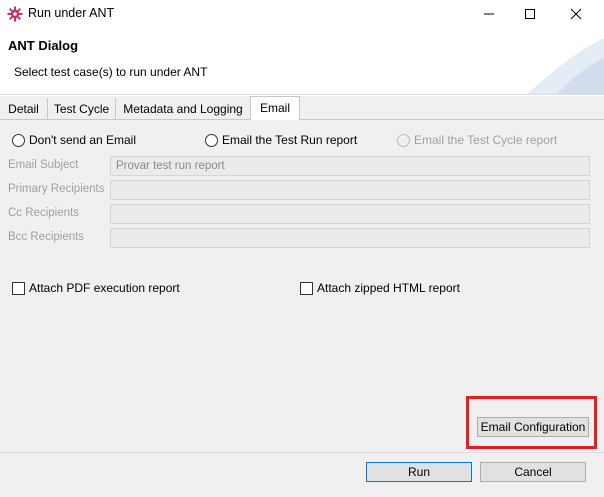 The image size is (604, 497). I want to click on close-icon, so click(576, 14).